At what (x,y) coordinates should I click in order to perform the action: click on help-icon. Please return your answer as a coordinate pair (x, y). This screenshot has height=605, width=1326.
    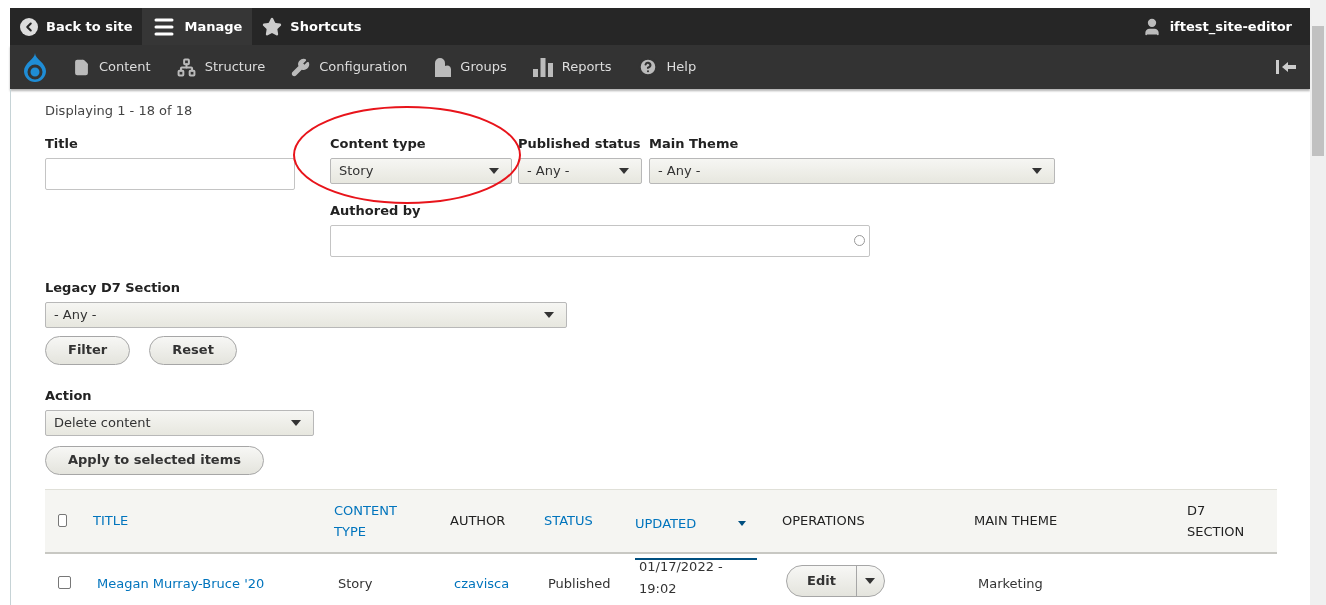
    Looking at the image, I should click on (647, 67).